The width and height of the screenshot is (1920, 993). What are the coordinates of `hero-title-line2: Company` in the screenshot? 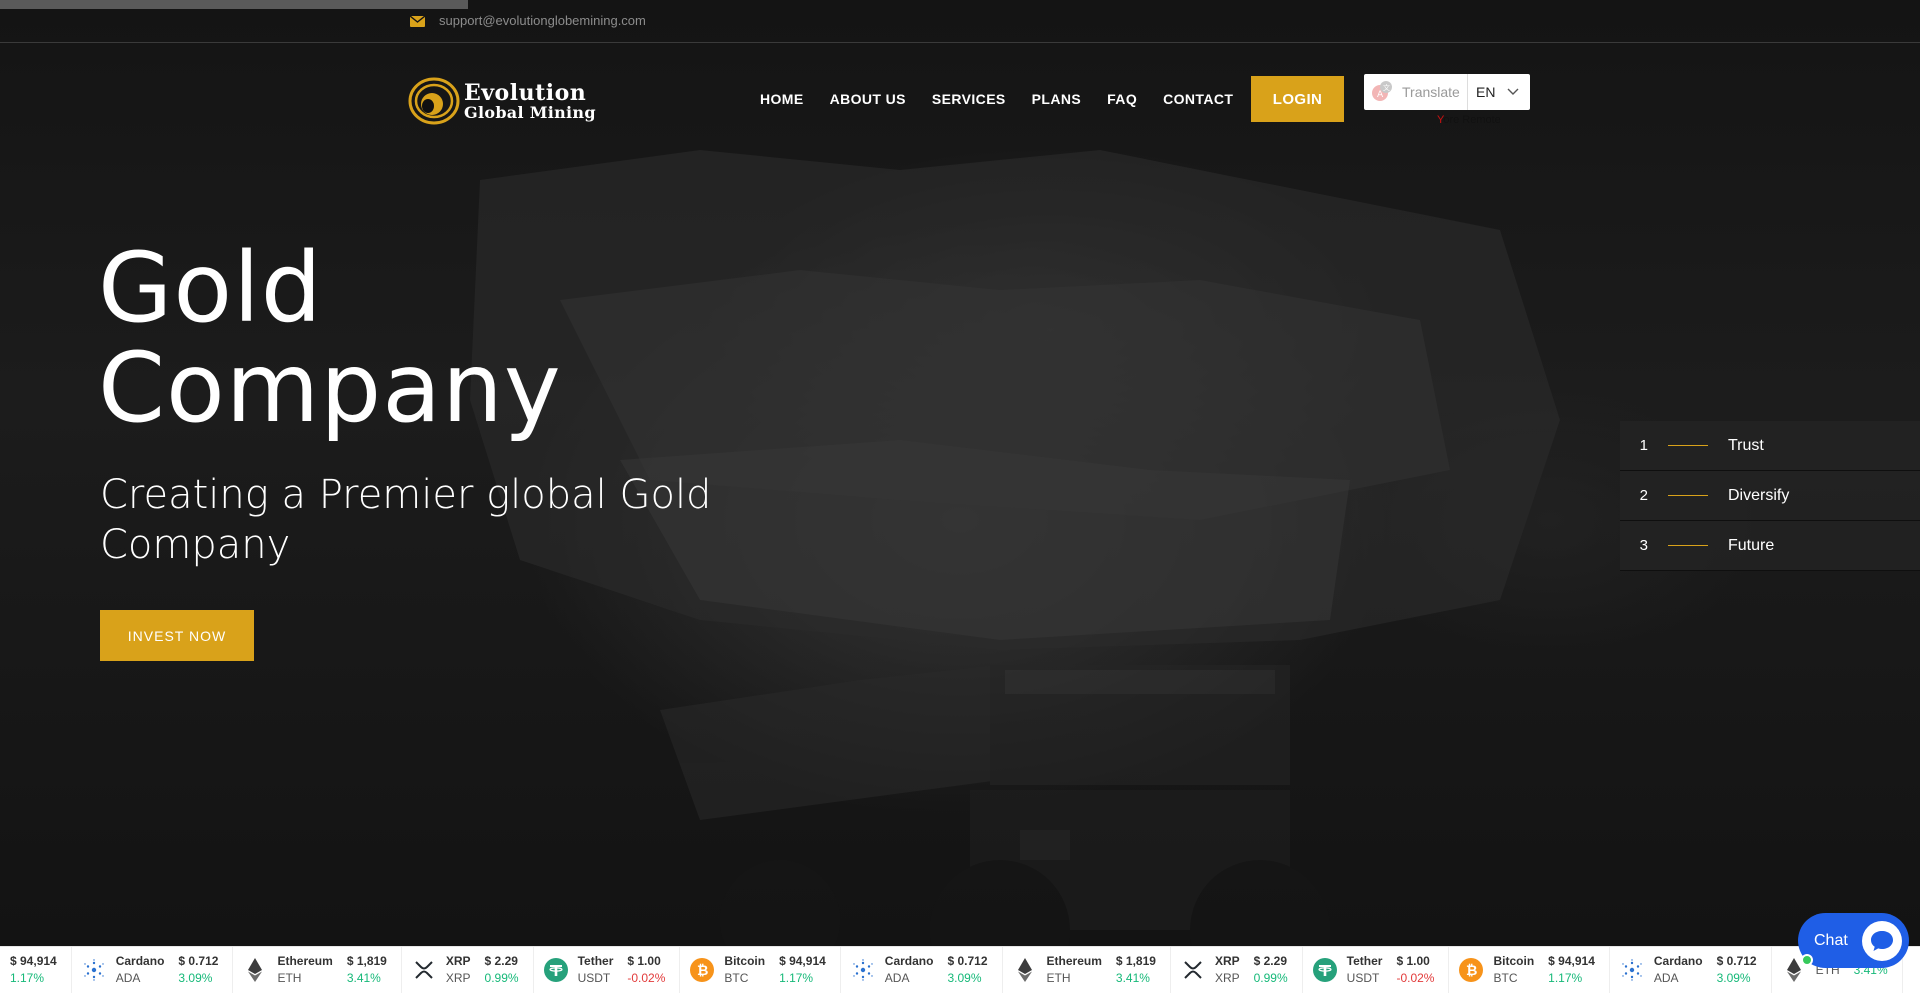 It's located at (330, 388).